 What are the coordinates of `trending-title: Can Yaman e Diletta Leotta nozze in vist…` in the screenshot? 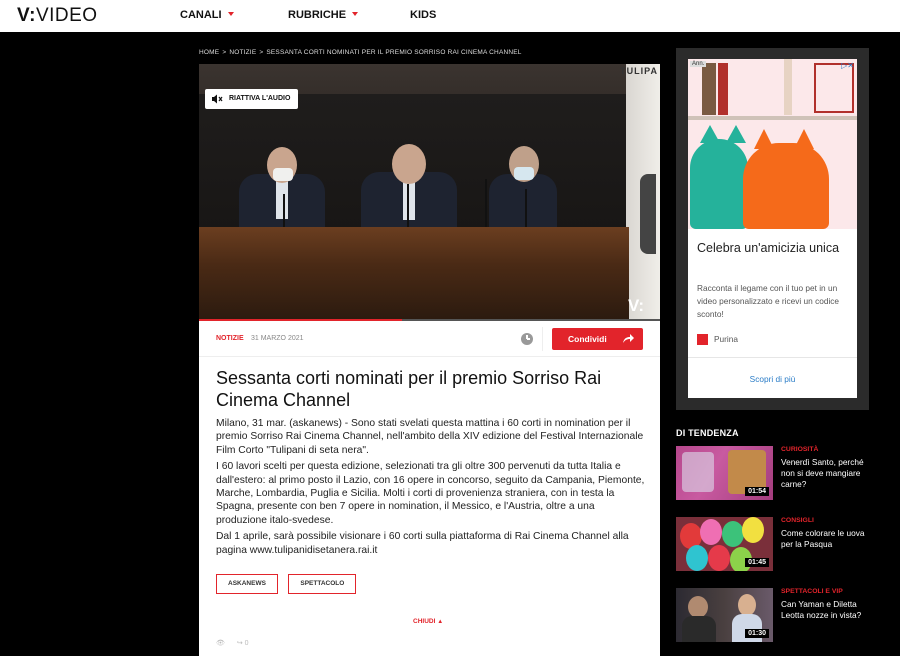 It's located at (828, 610).